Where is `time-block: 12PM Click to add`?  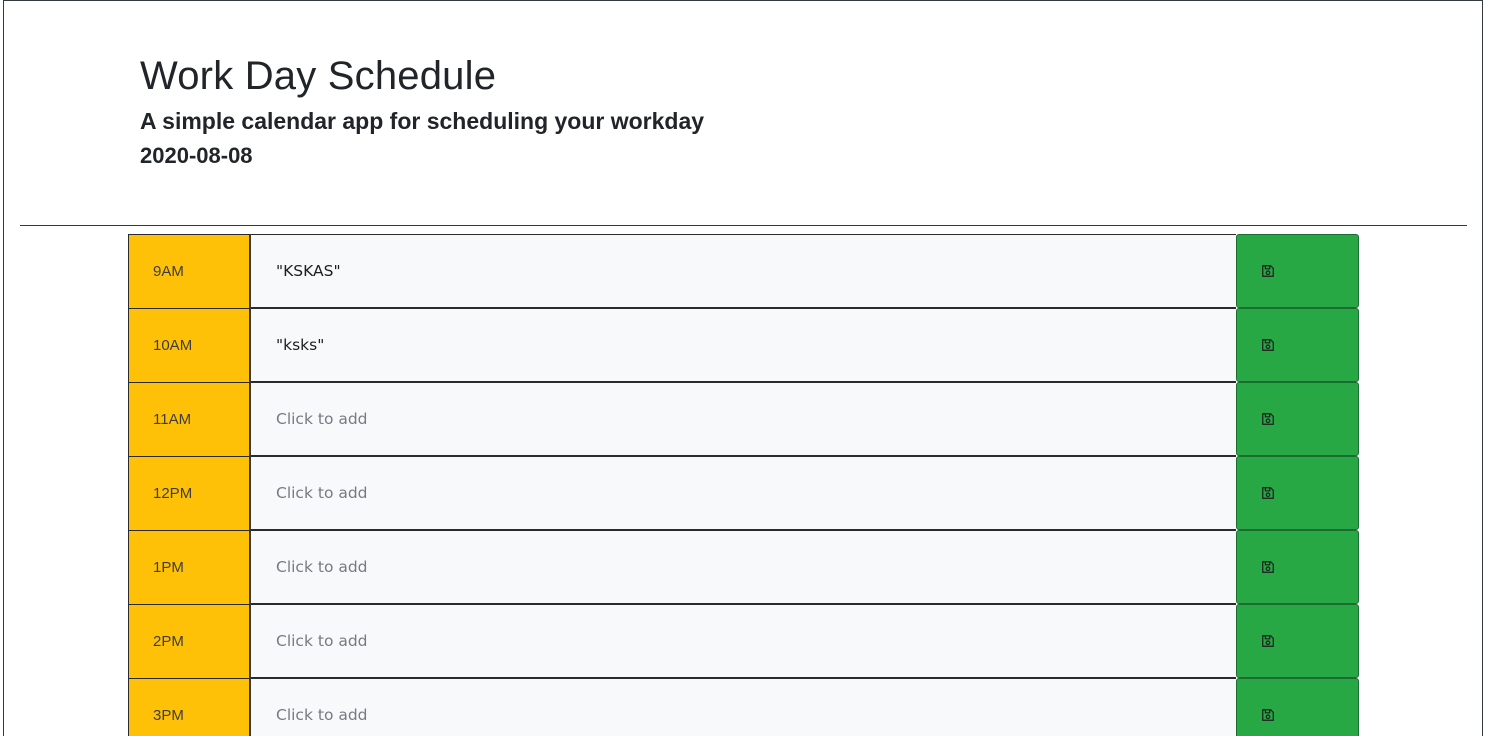
time-block: 12PM Click to add is located at coordinates (743, 493).